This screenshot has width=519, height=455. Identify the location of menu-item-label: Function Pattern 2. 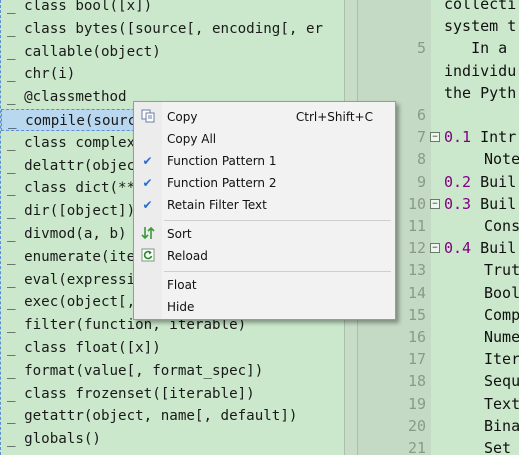
(222, 183).